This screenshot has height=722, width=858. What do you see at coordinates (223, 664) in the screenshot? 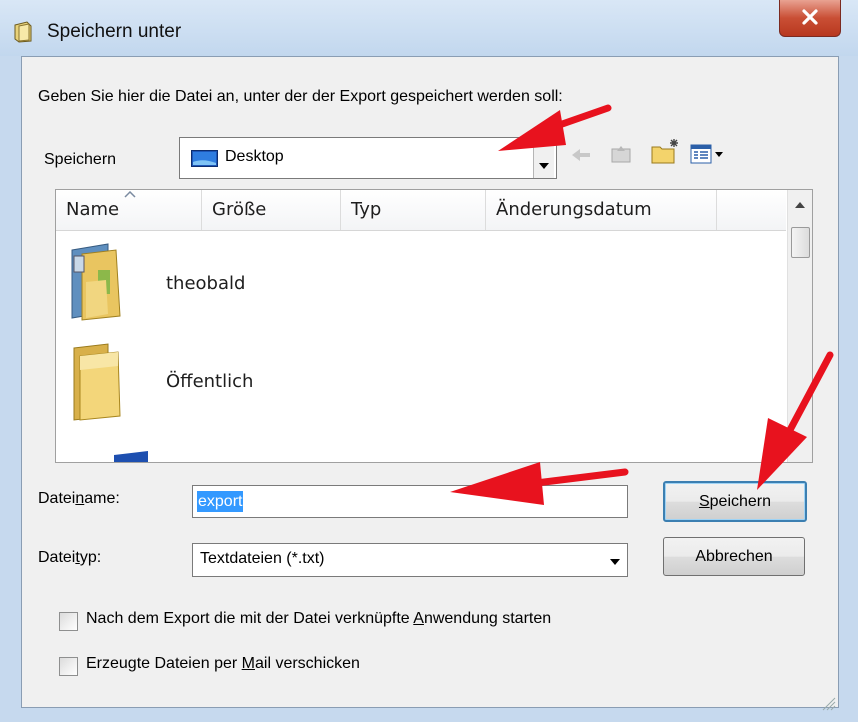
I see `send-mail-label: Erzeugte Dateien per Mail verschicken` at bounding box center [223, 664].